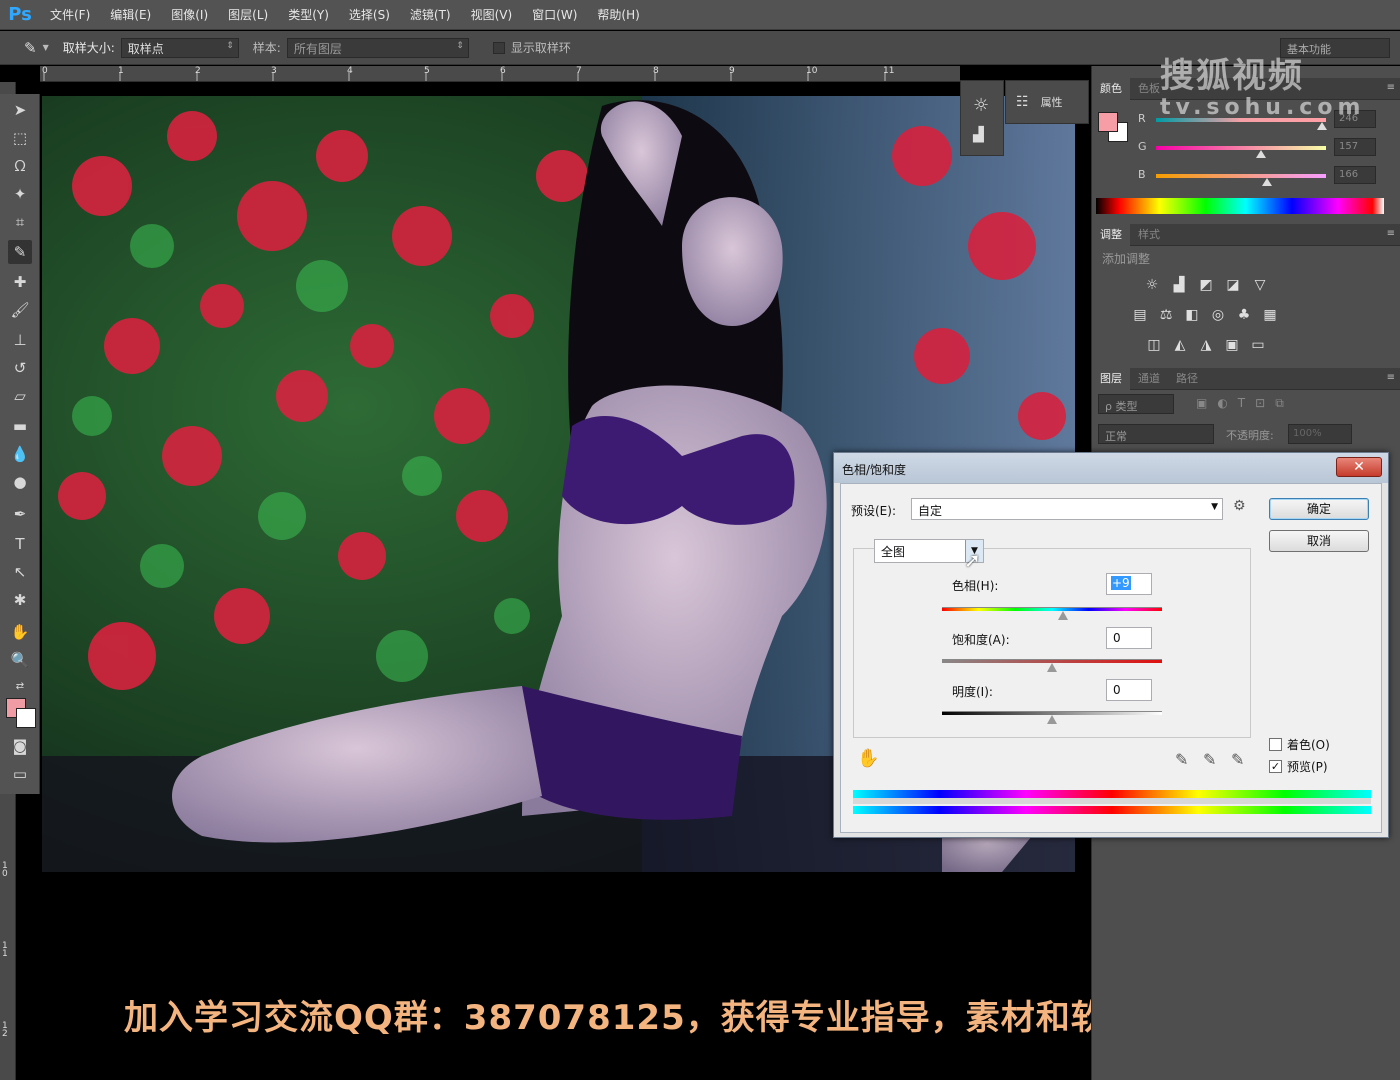 The width and height of the screenshot is (1400, 1080). I want to click on custom-shape-tool-icon: ✱, so click(20, 600).